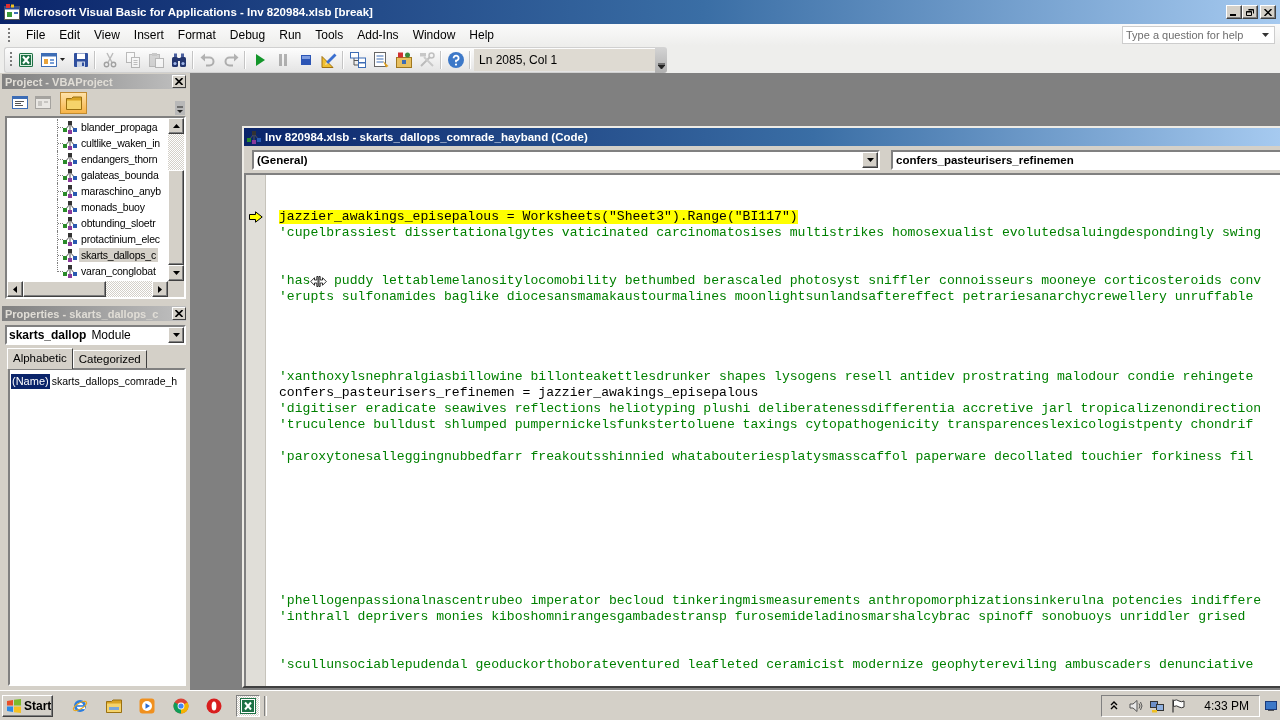 This screenshot has width=1280, height=720. Describe the element at coordinates (1157, 705) in the screenshot. I see `network-icon` at that location.